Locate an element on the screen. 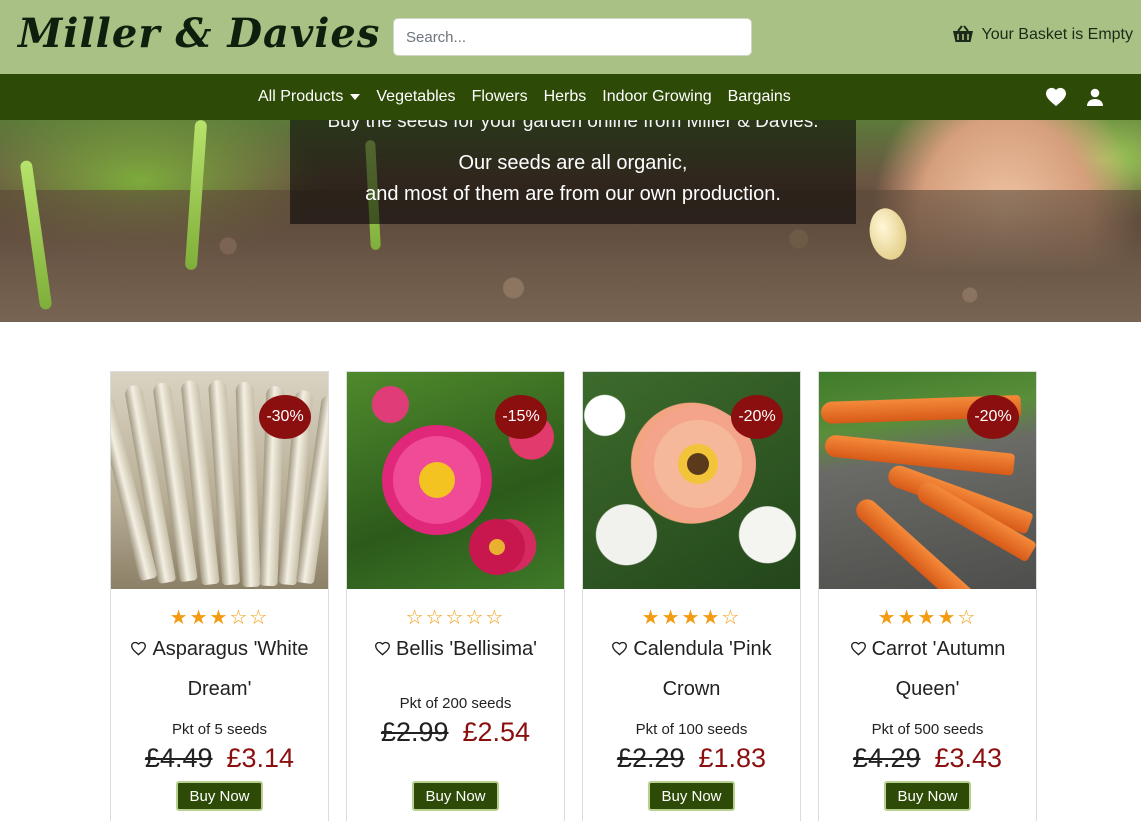 The image size is (1141, 821). chevron-down-icon is located at coordinates (355, 96).